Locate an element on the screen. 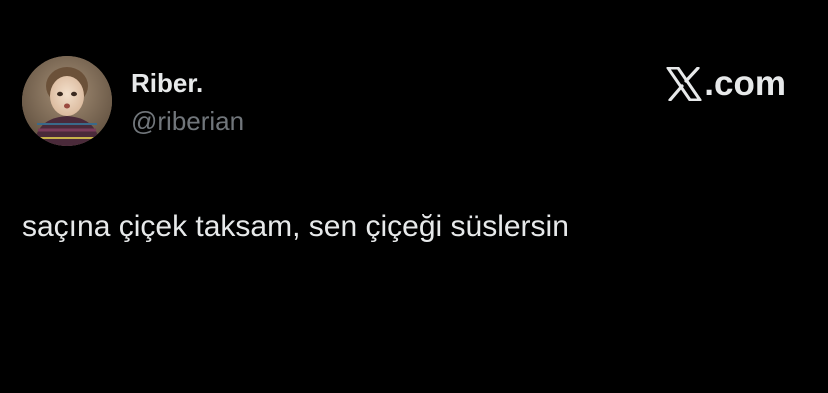  x-brand-logo: .com is located at coordinates (726, 84).